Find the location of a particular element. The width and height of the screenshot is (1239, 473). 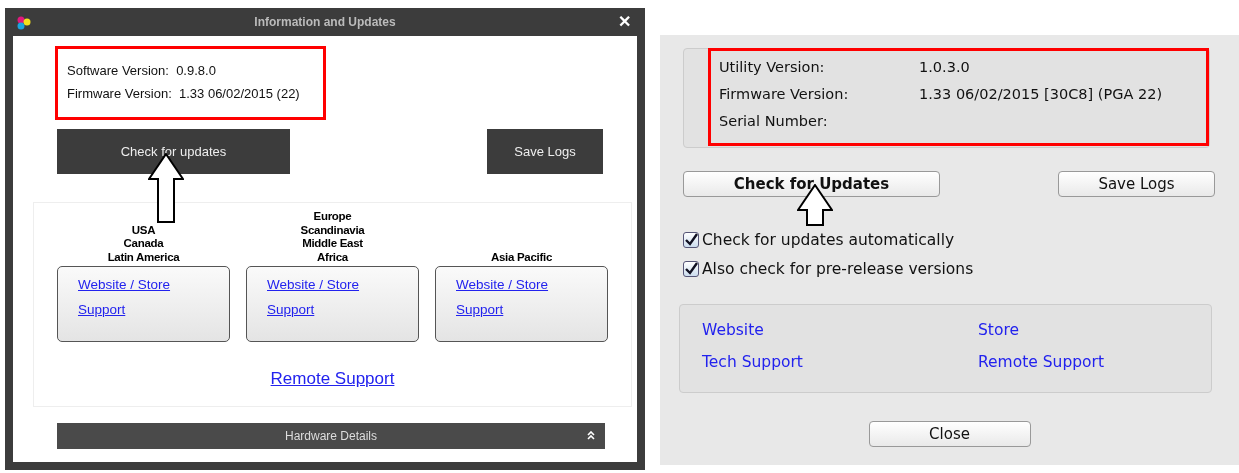

info-value: 1.0.3.0 is located at coordinates (945, 67).